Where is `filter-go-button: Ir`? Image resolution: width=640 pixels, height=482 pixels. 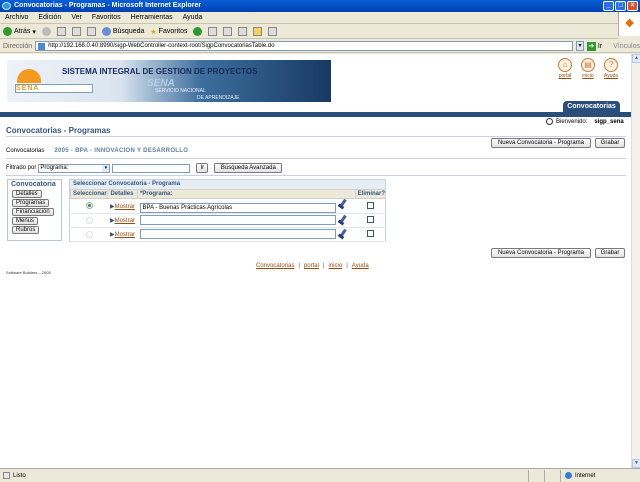 filter-go-button: Ir is located at coordinates (202, 168).